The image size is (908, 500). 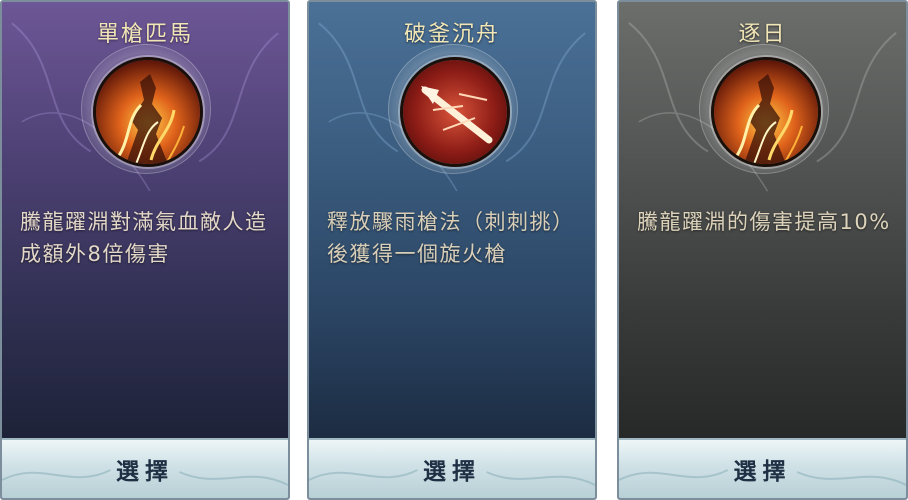 What do you see at coordinates (451, 238) in the screenshot?
I see `talent-description: 釋放驟雨槍法（刺刺挑）後獲得一個旋火槍` at bounding box center [451, 238].